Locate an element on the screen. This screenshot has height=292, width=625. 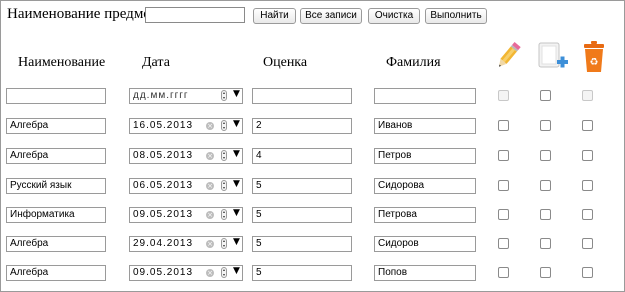
filter-surname-input is located at coordinates (425, 96).